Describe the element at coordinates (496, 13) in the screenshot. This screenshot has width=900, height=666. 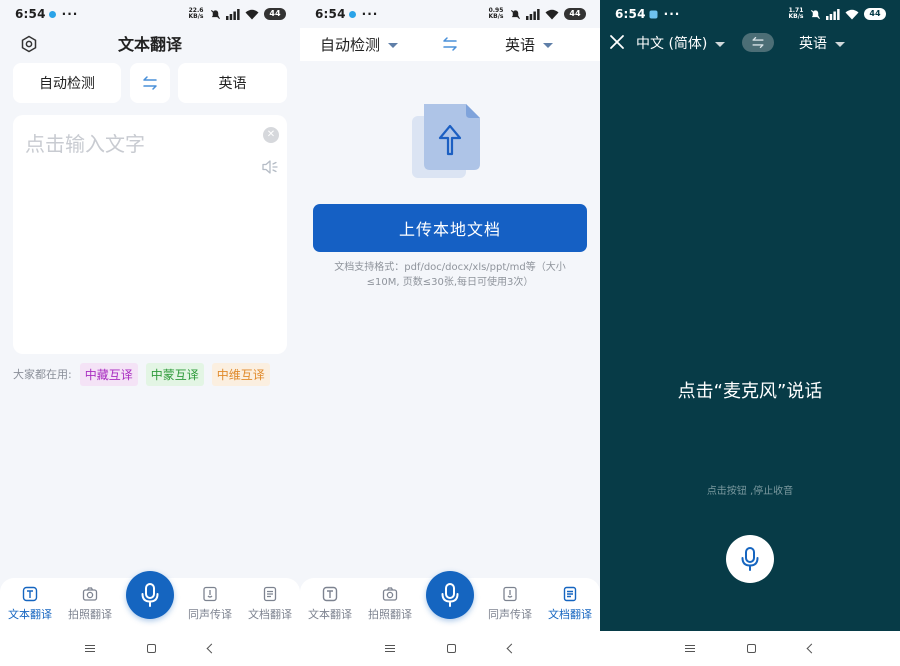
I see `network-speed: 0.95 KB/s` at that location.